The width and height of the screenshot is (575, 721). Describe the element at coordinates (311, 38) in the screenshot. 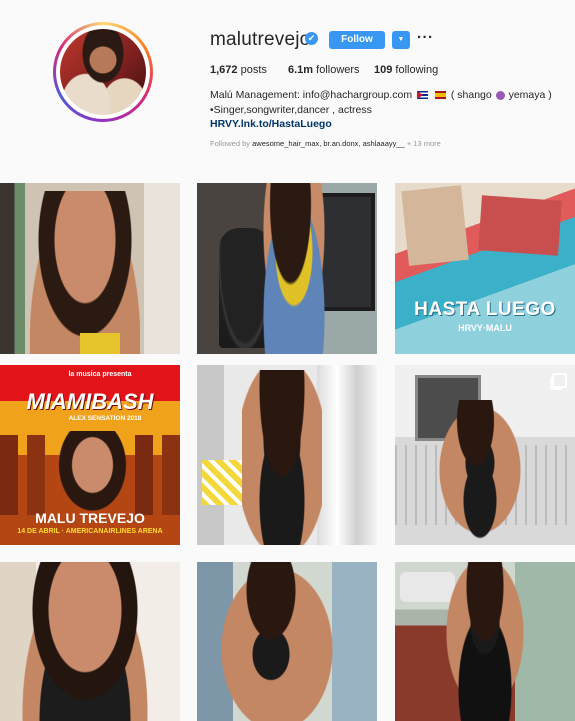

I see `verified-badge-icon: ✔` at that location.